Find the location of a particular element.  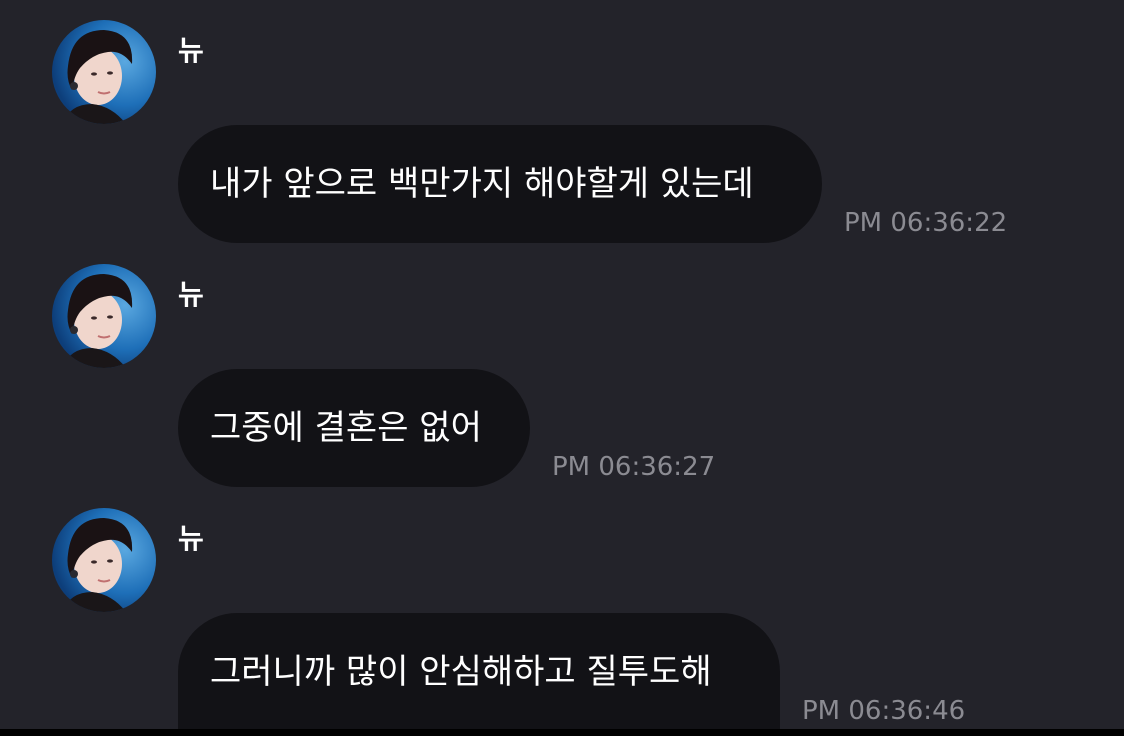

message-timestamp: PM 06:36:46 is located at coordinates (884, 711).